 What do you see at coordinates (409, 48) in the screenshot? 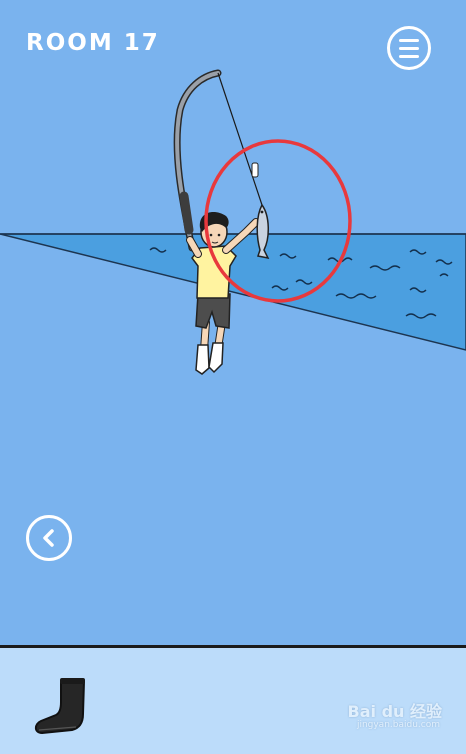
I see `menu-button` at bounding box center [409, 48].